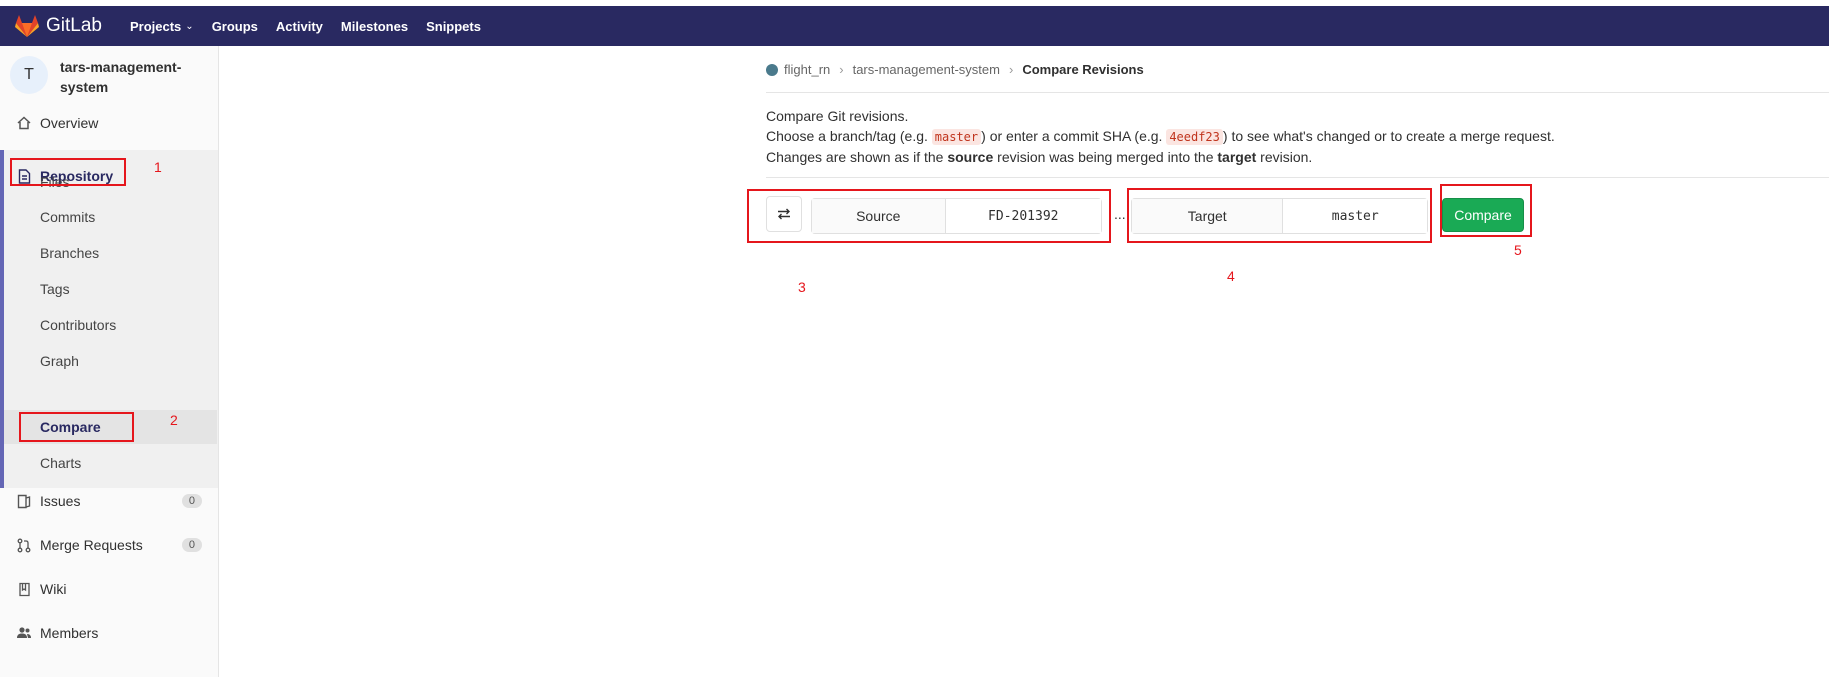 The width and height of the screenshot is (1829, 677). What do you see at coordinates (60, 501) in the screenshot?
I see `sidebar-item-label: Issues` at bounding box center [60, 501].